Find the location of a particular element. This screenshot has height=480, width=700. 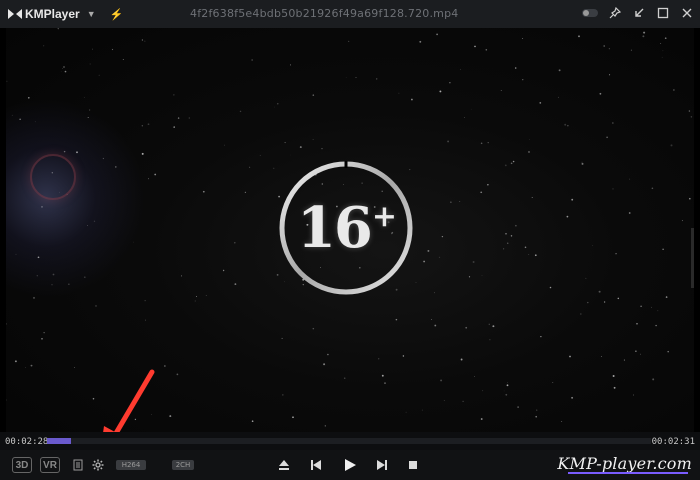

playlist-icon is located at coordinates (78, 465).